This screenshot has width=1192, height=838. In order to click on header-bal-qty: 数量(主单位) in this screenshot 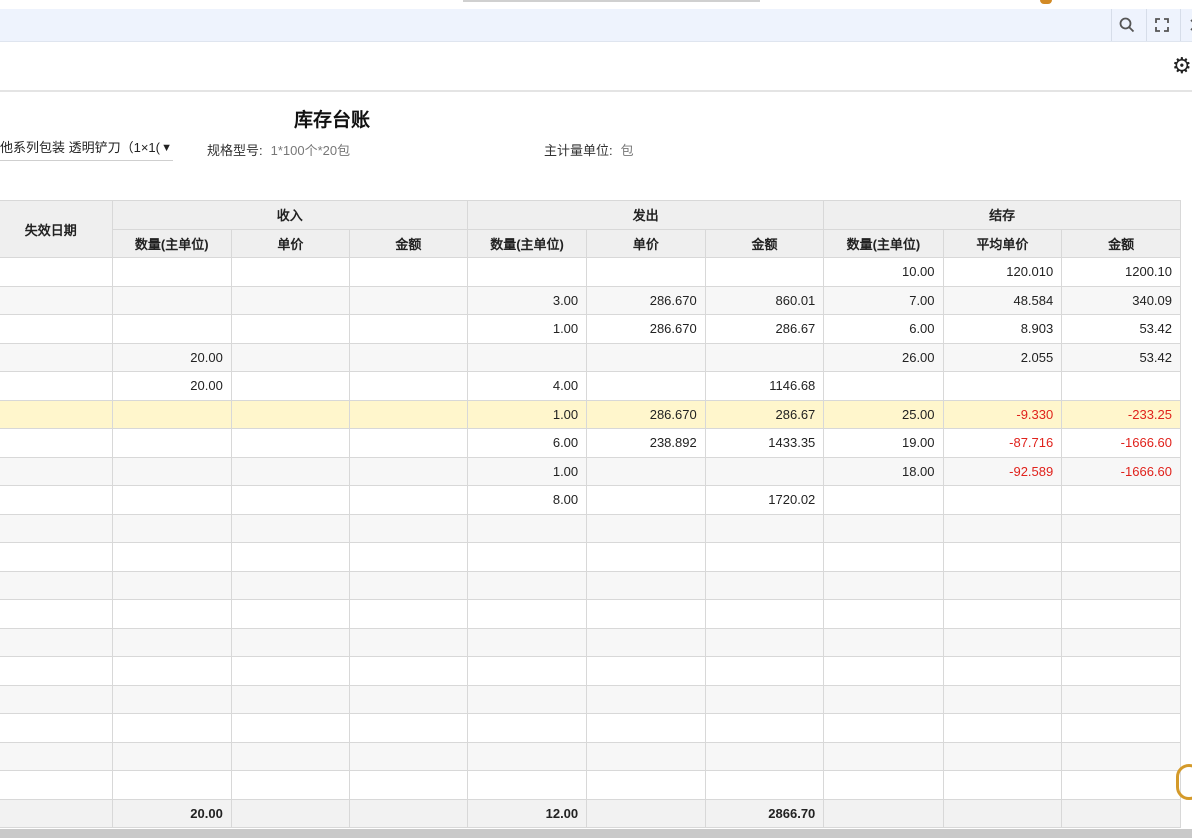, I will do `click(883, 243)`.